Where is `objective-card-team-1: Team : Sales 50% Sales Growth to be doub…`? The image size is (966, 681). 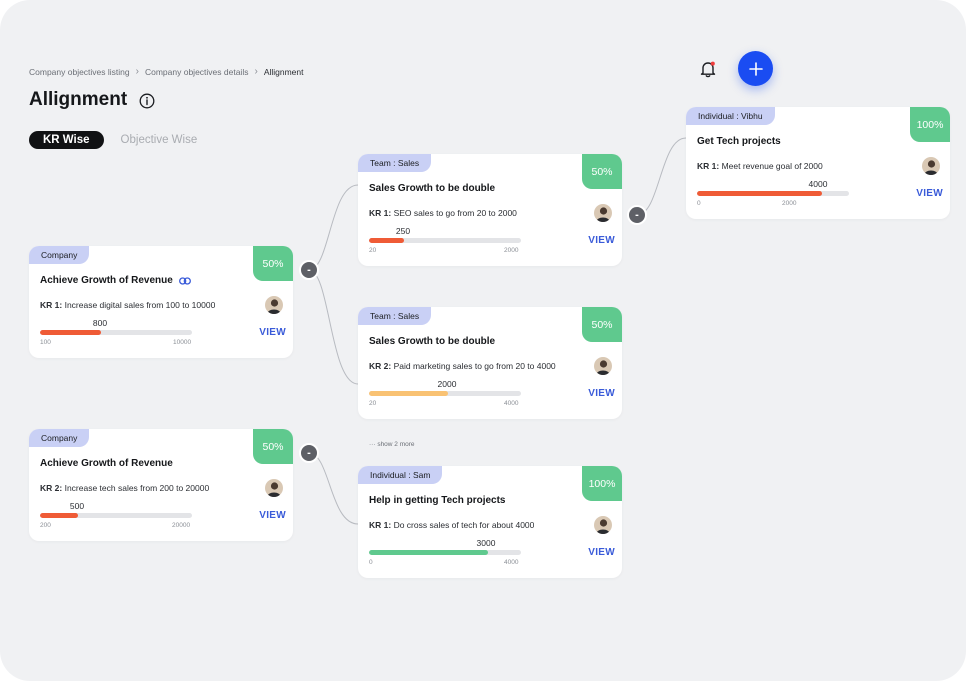 objective-card-team-1: Team : Sales 50% Sales Growth to be doub… is located at coordinates (490, 210).